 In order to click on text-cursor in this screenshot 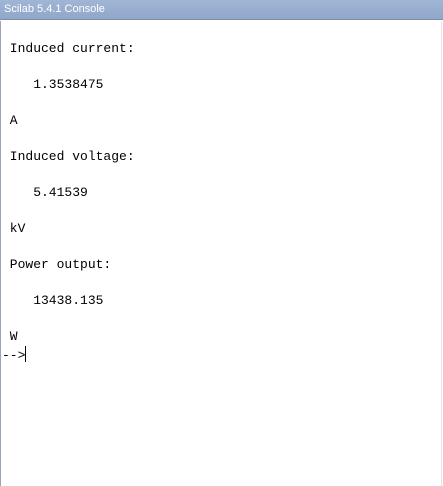, I will do `click(26, 354)`.